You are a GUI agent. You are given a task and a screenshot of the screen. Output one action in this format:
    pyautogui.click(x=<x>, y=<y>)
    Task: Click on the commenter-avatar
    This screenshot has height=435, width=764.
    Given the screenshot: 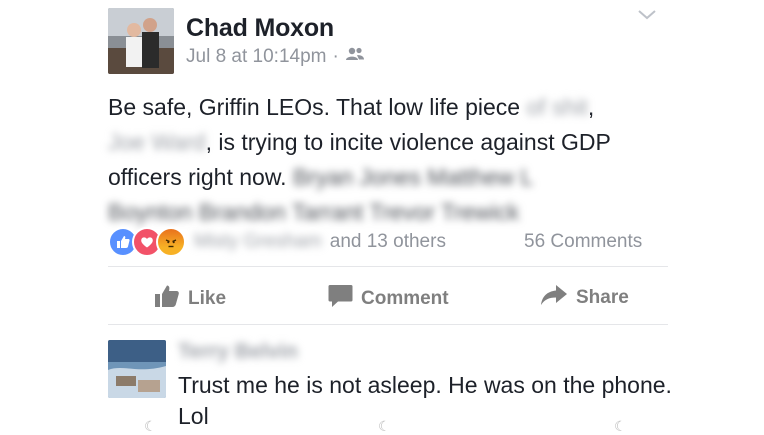 What is the action you would take?
    pyautogui.click(x=137, y=369)
    